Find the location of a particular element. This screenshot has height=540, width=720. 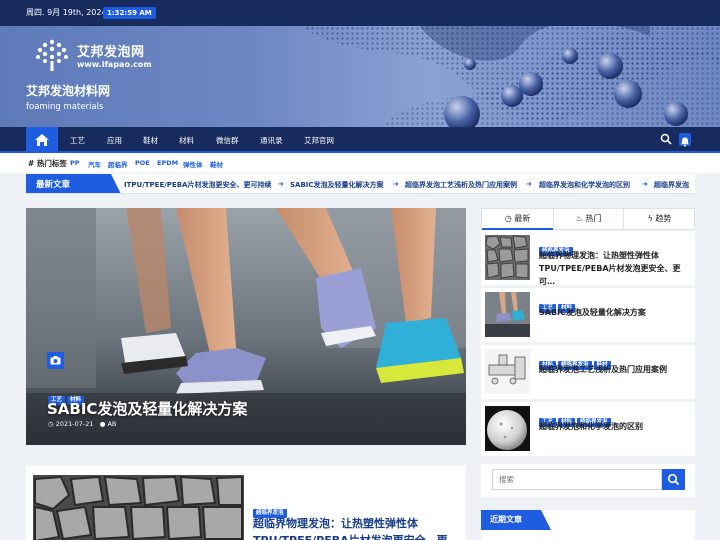

ticker-item: 超临界发泡 is located at coordinates (671, 185).